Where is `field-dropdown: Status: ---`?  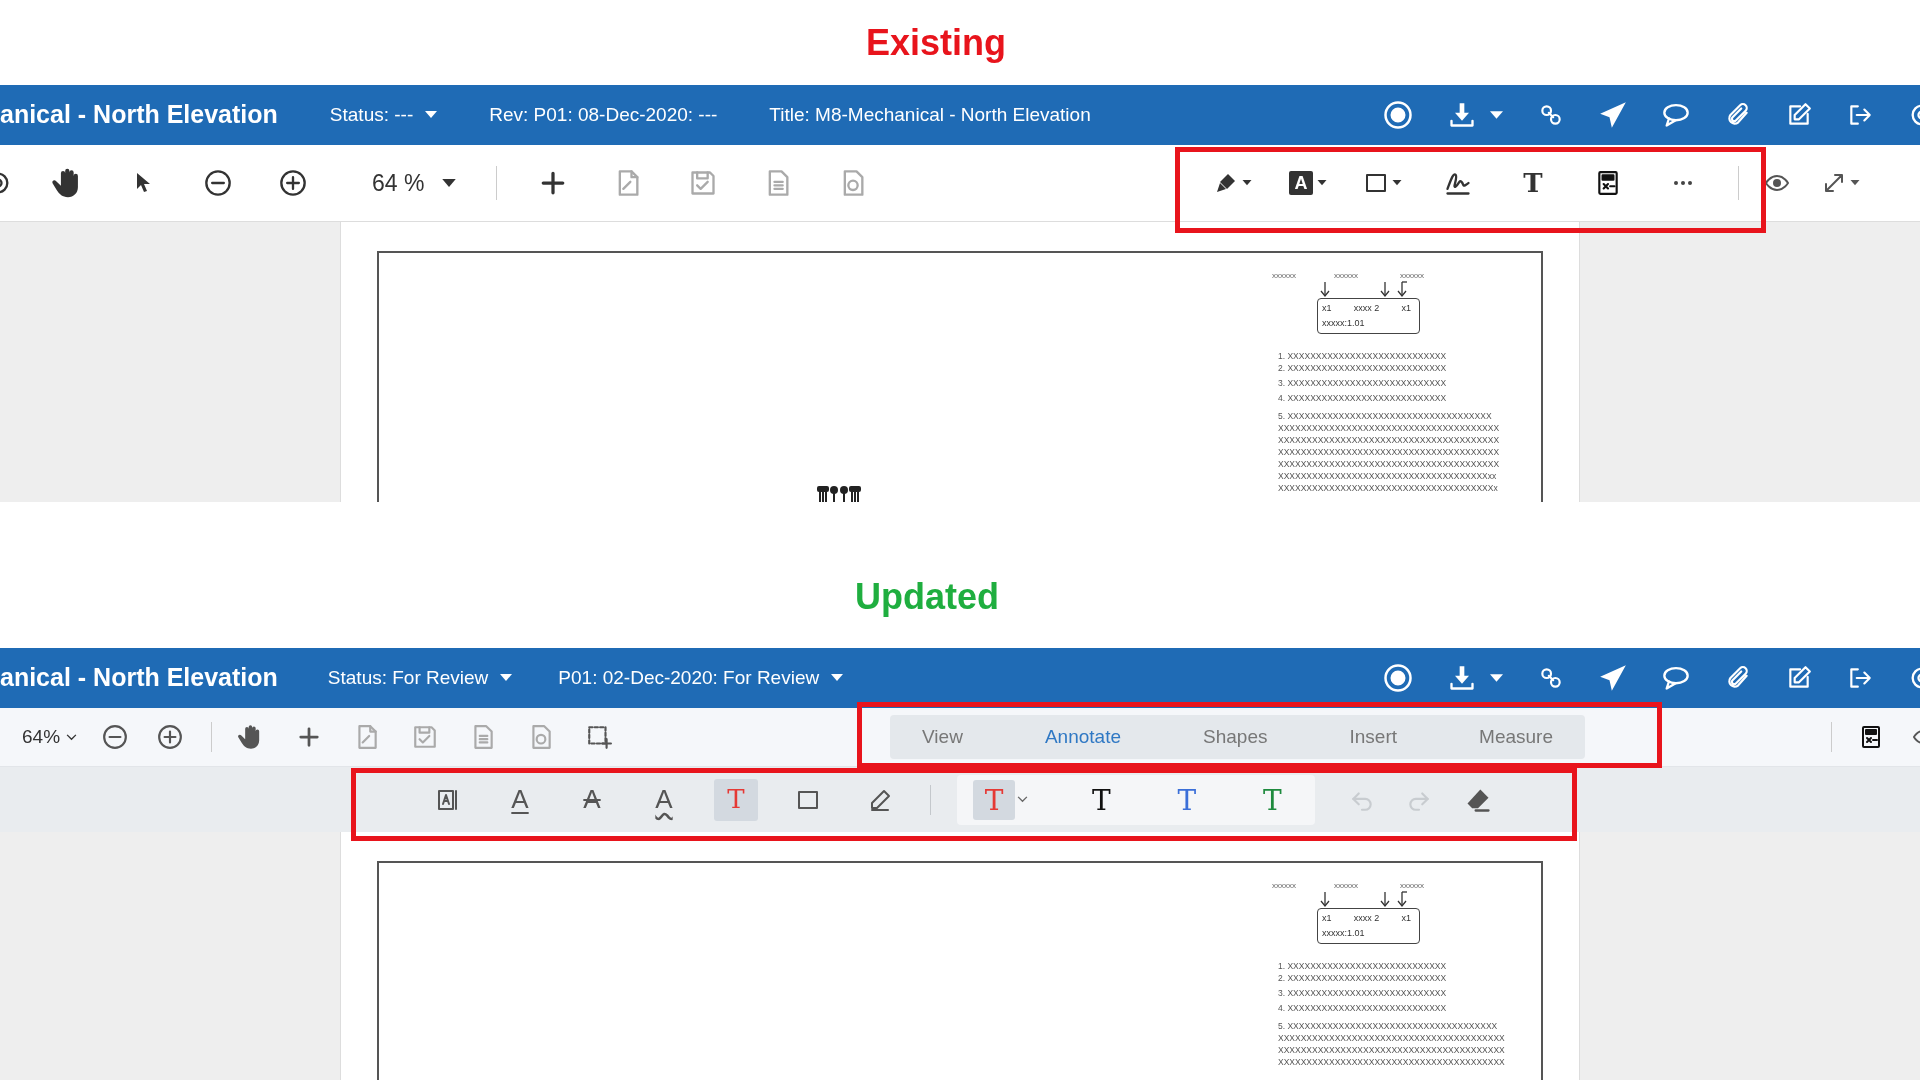
field-dropdown: Status: --- is located at coordinates (383, 115).